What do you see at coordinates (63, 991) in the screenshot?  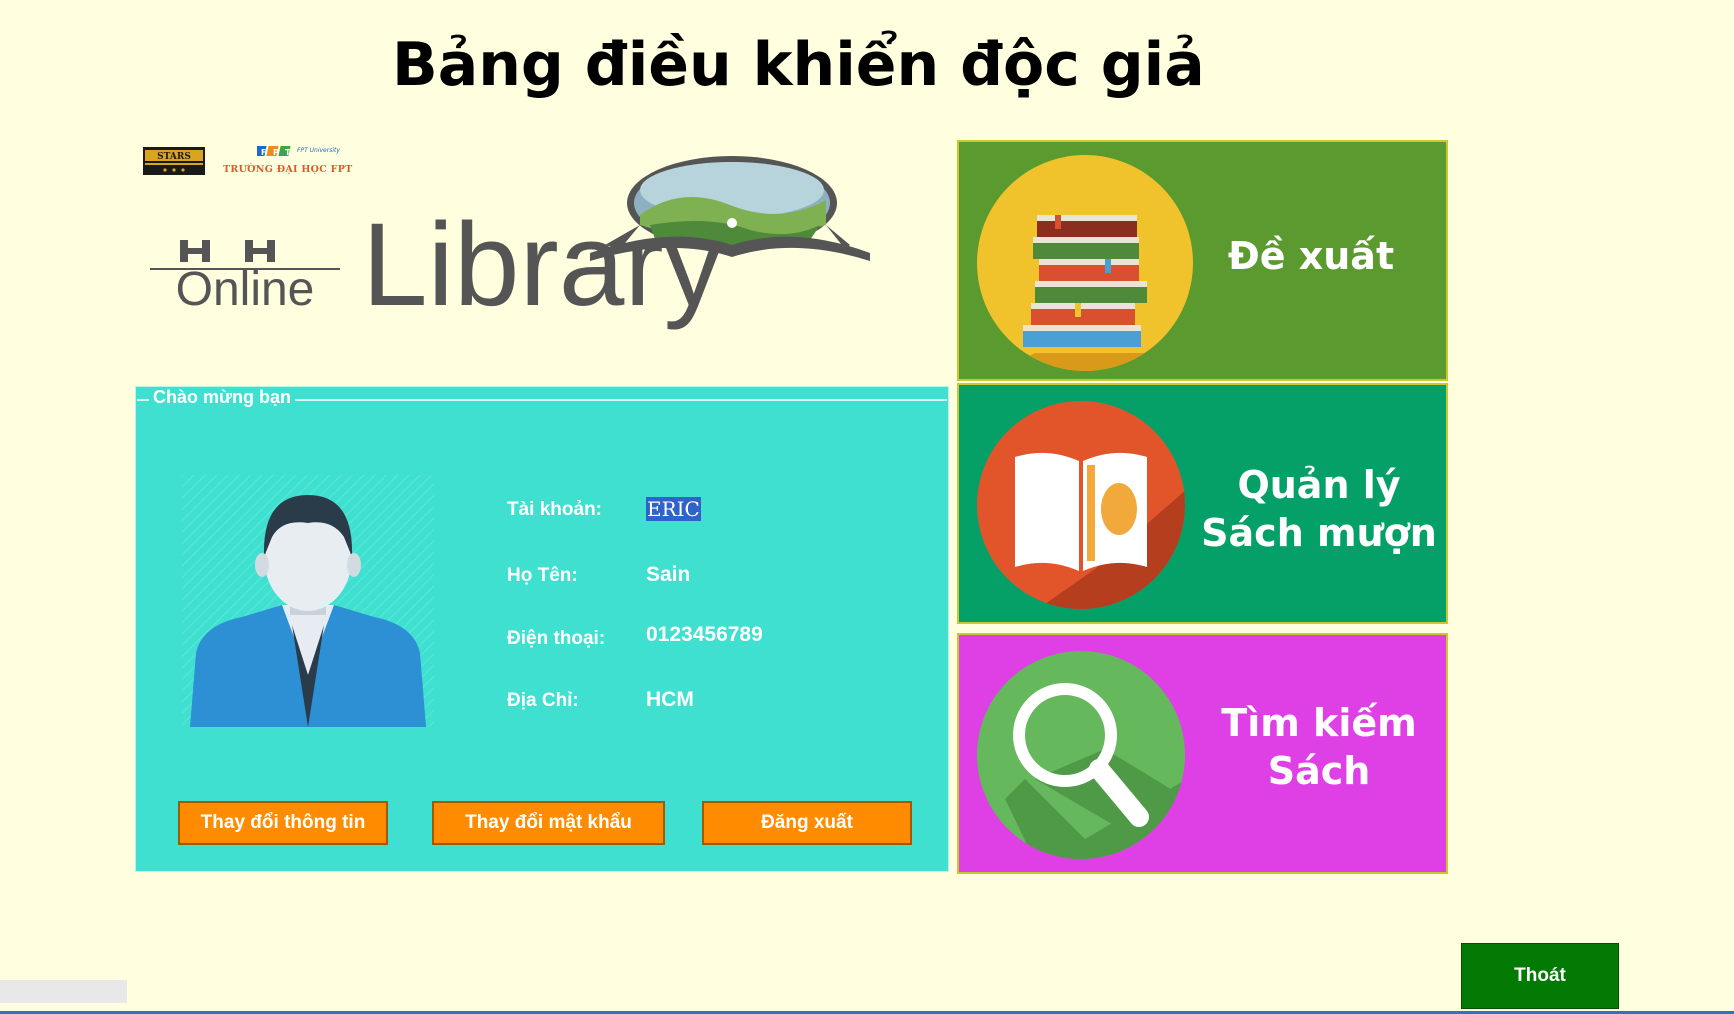 I see `status-strip` at bounding box center [63, 991].